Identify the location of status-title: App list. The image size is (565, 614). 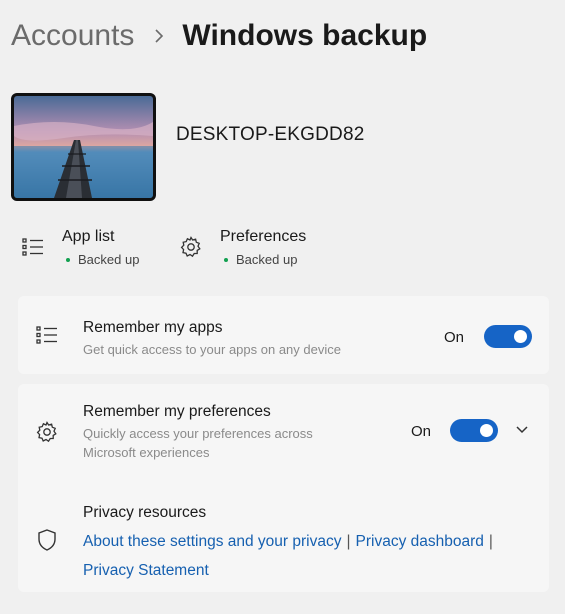
(88, 236).